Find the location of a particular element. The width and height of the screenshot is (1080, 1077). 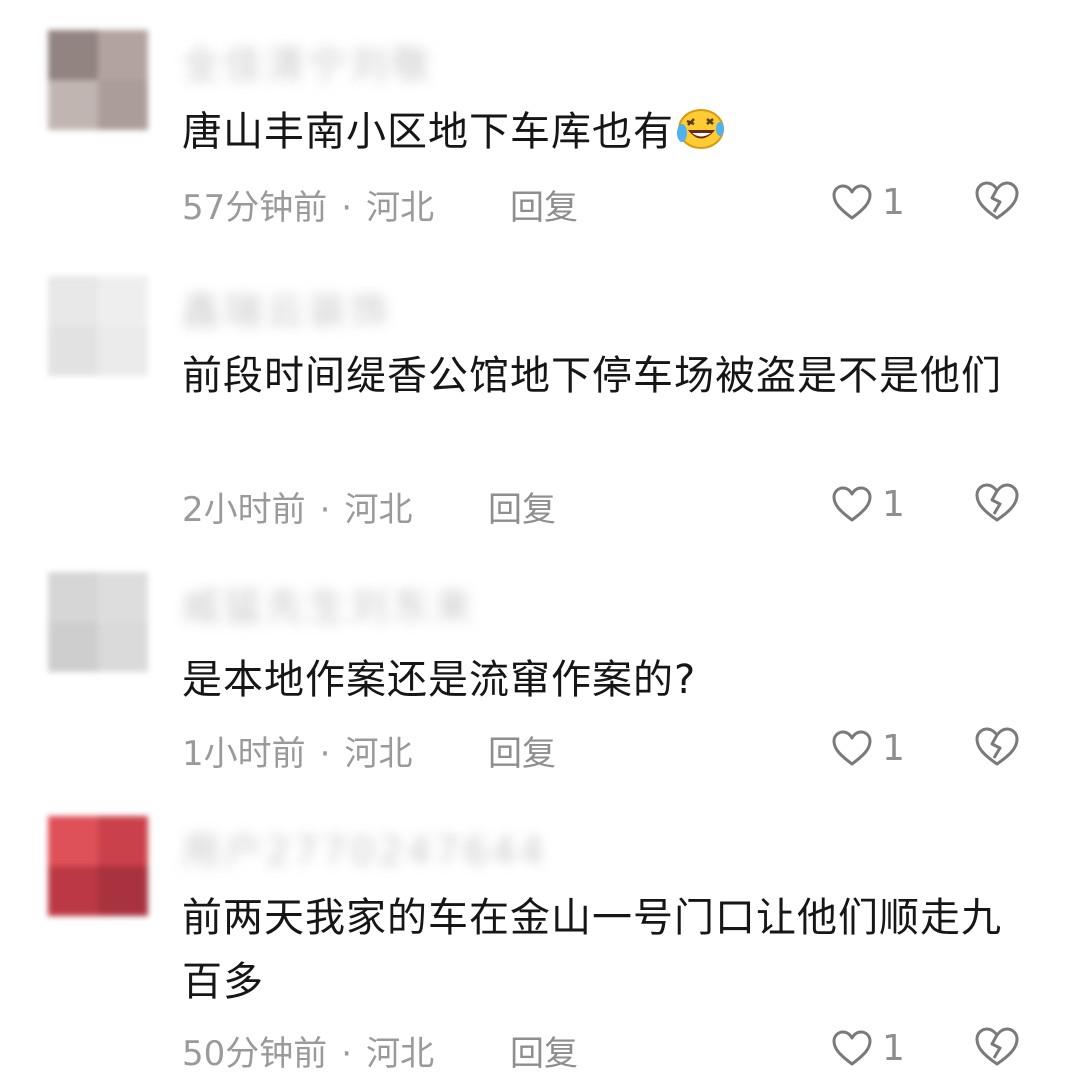

comment-meta: 57分钟前 · 河北 is located at coordinates (308, 204).